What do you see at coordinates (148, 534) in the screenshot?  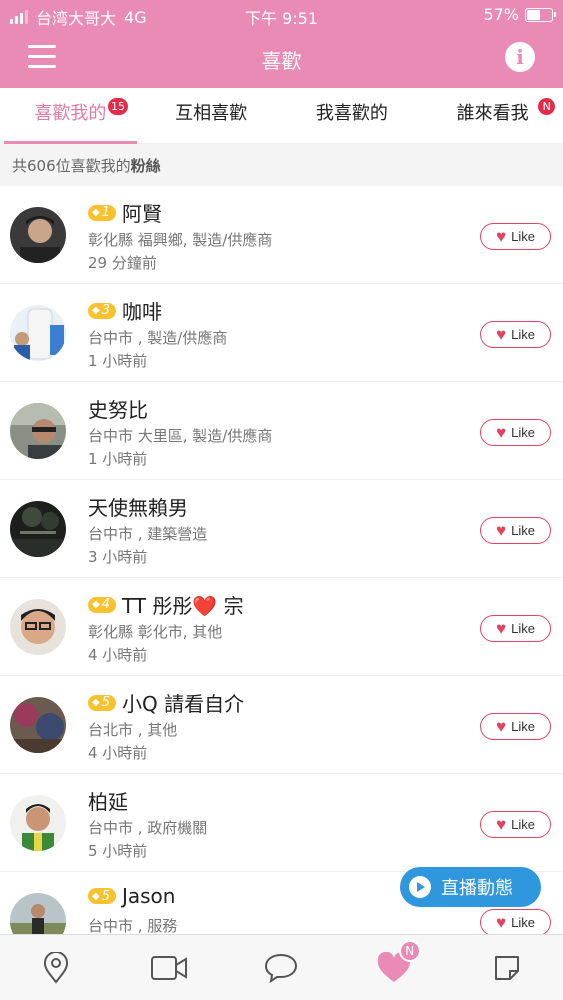 I see `user-location: 台中市 , 建築營造` at bounding box center [148, 534].